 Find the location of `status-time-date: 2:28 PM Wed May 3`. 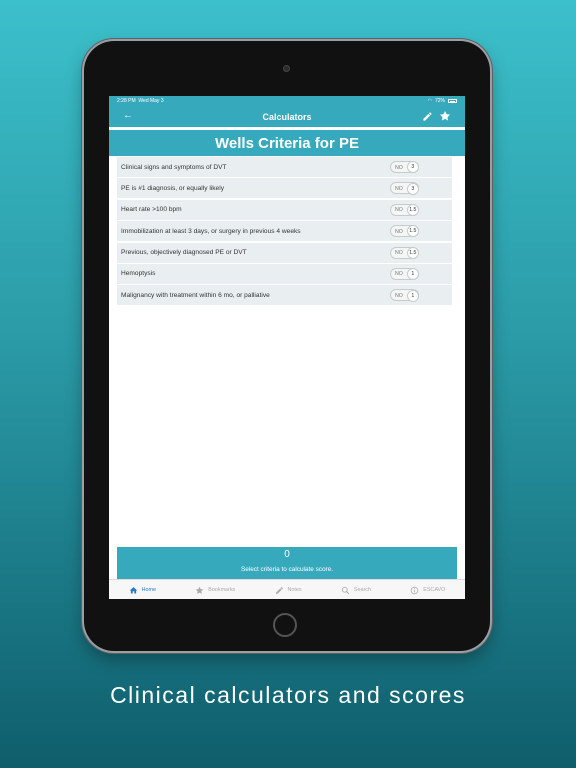

status-time-date: 2:28 PM Wed May 3 is located at coordinates (140, 101).